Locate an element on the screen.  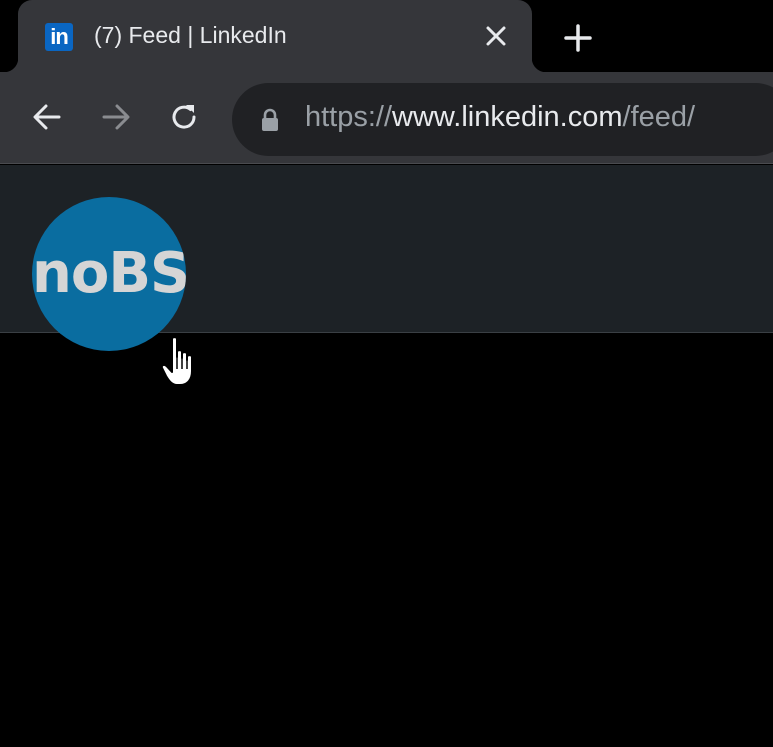
url-scheme: https:// is located at coordinates (349, 117).